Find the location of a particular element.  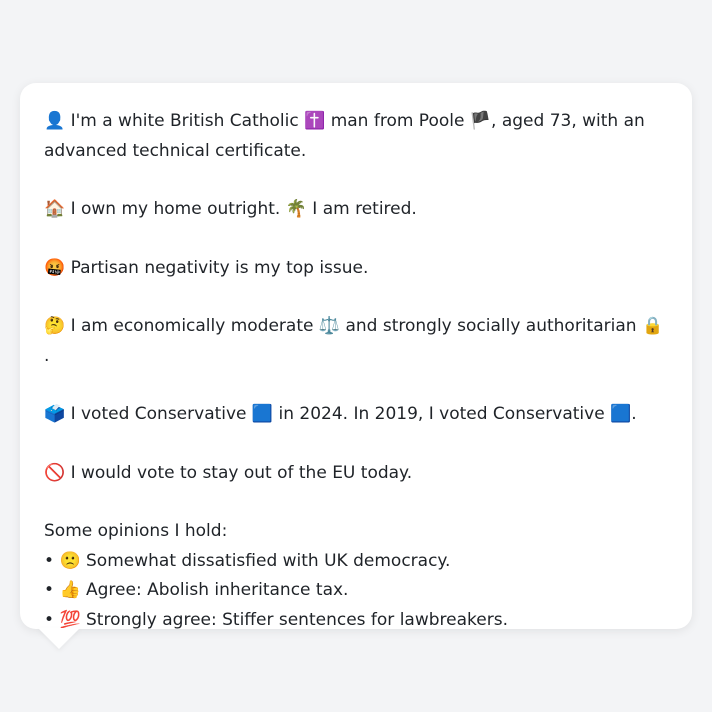

bubble-tail is located at coordinates (59, 638).